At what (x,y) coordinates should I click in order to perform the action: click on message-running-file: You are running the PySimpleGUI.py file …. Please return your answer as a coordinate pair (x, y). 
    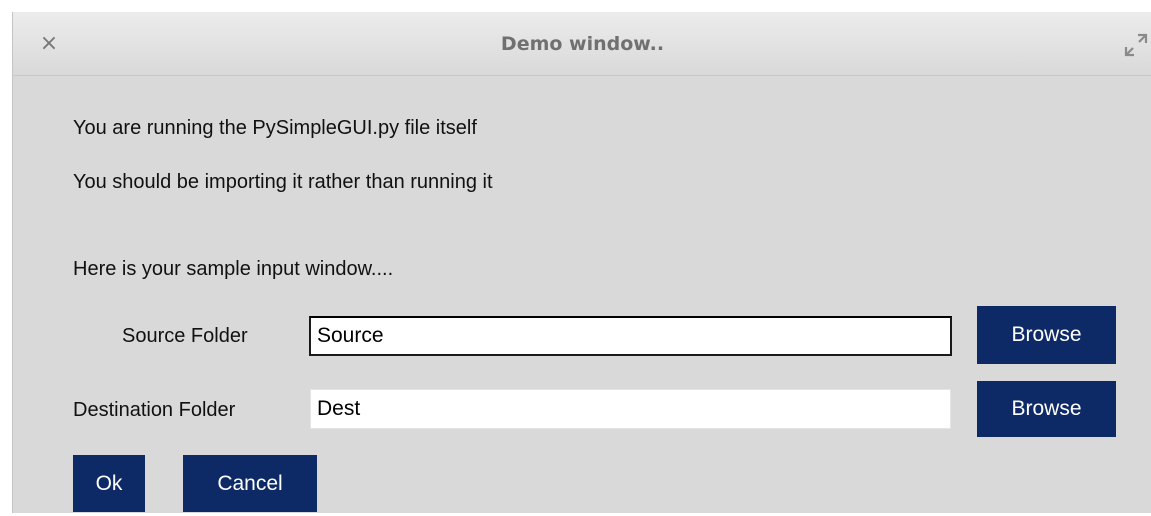
    Looking at the image, I should click on (275, 128).